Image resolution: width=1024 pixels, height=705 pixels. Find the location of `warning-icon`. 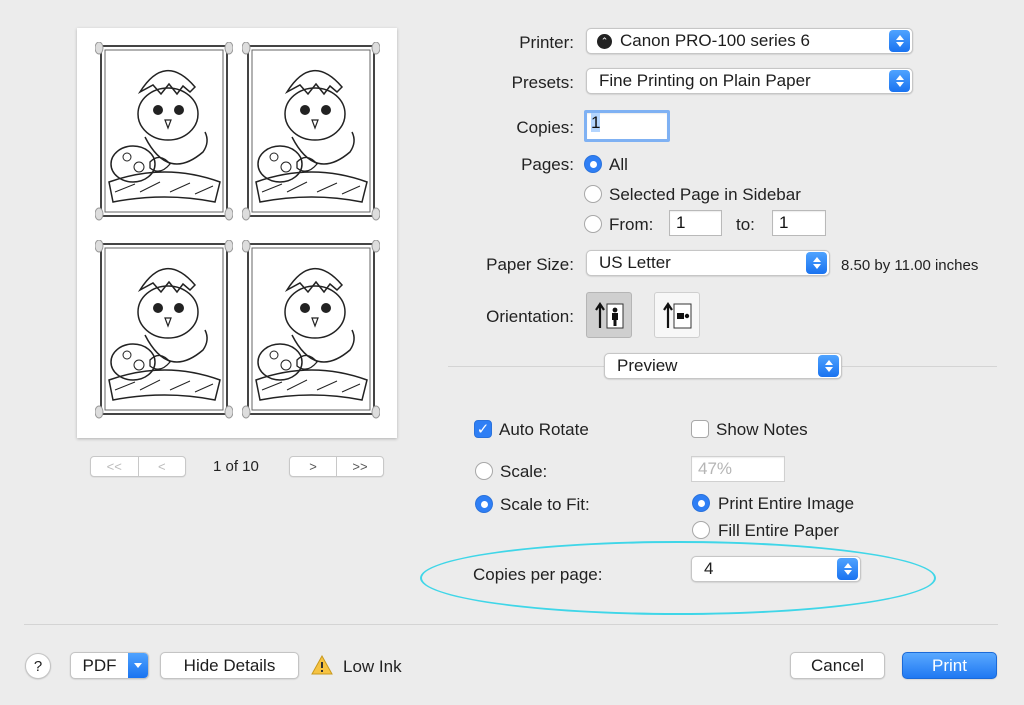

warning-icon is located at coordinates (322, 667).